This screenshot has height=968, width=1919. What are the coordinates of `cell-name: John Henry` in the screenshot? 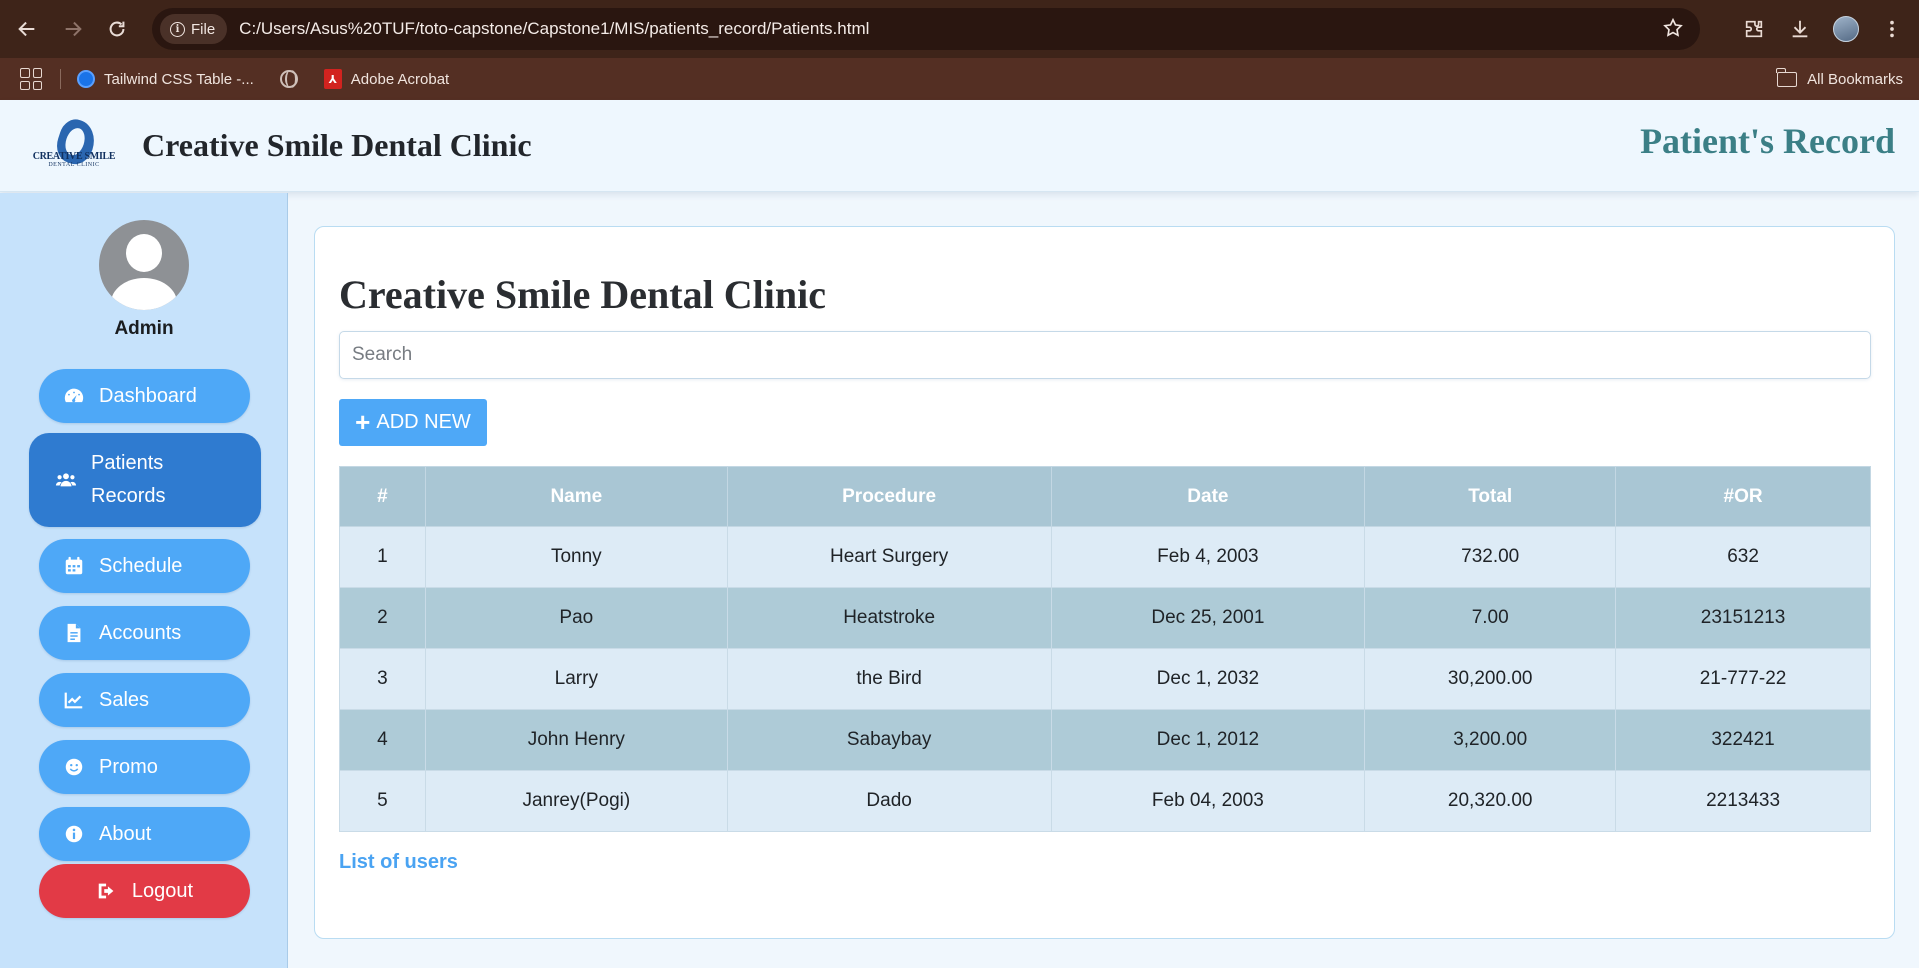 It's located at (576, 740).